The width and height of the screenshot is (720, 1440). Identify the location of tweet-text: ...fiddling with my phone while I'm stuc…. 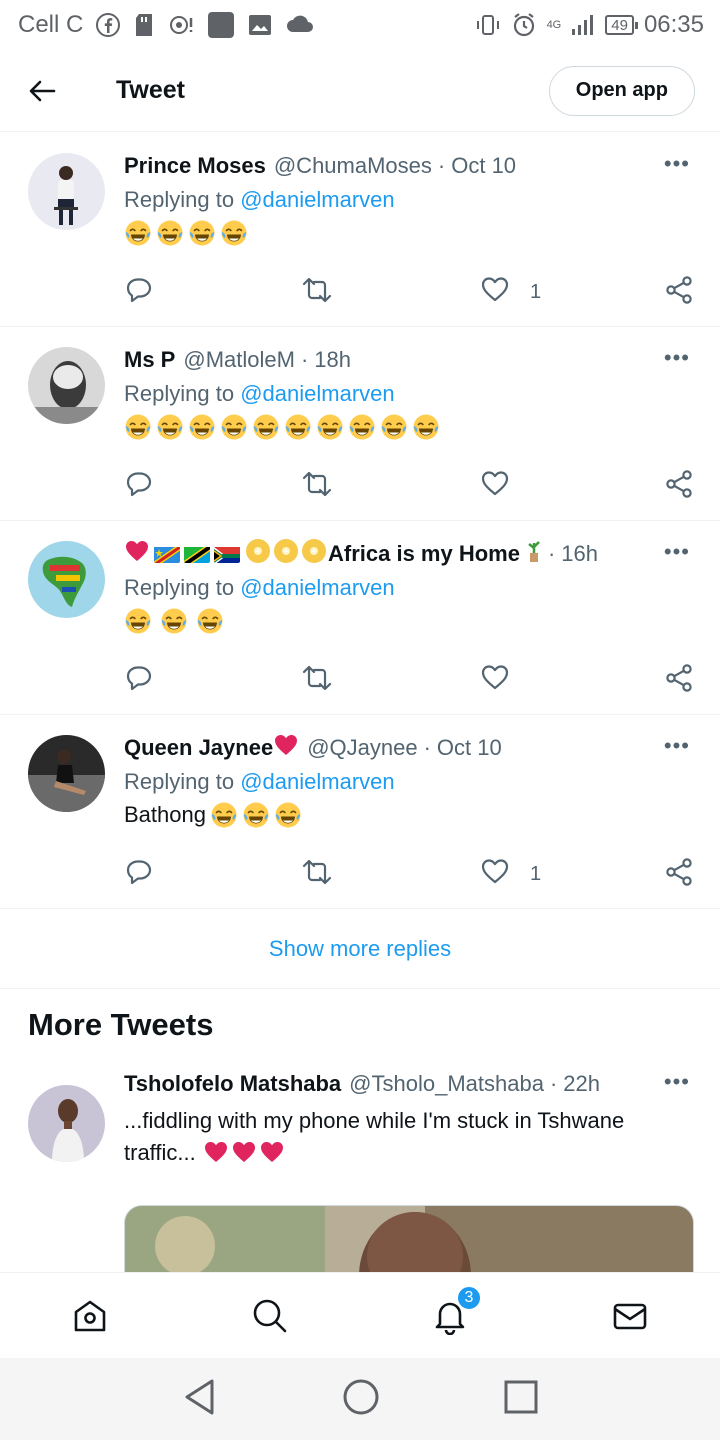
(404, 1137).